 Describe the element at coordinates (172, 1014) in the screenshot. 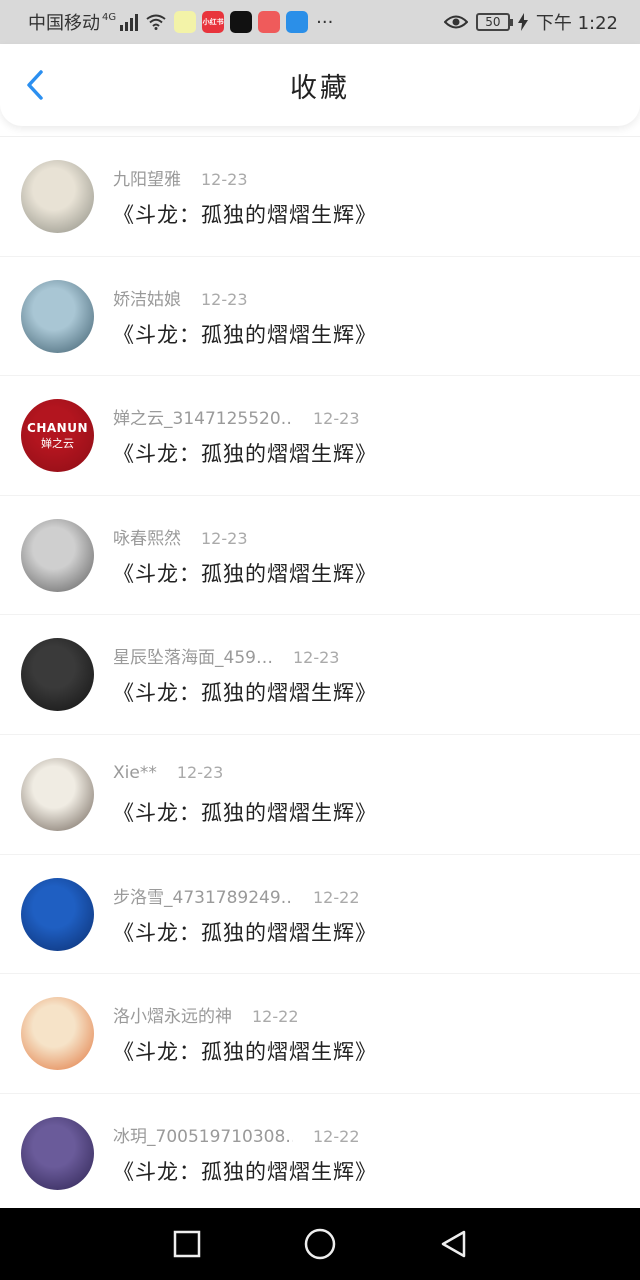

I see `author-name: 洛小熠永远的神` at that location.